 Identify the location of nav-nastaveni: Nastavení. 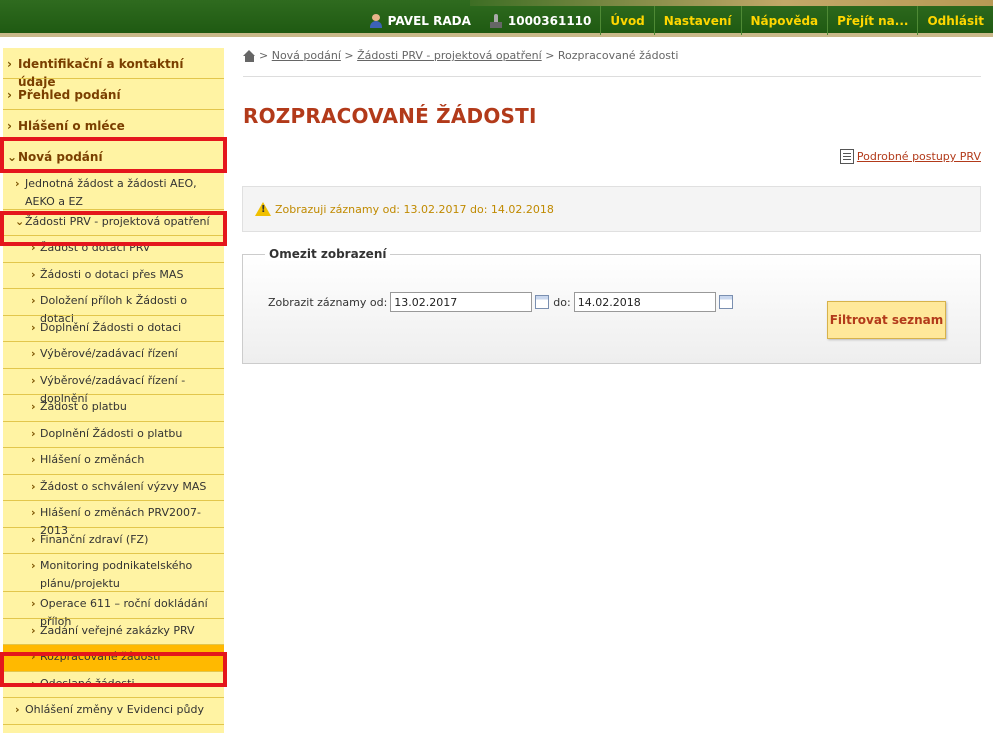
(698, 20).